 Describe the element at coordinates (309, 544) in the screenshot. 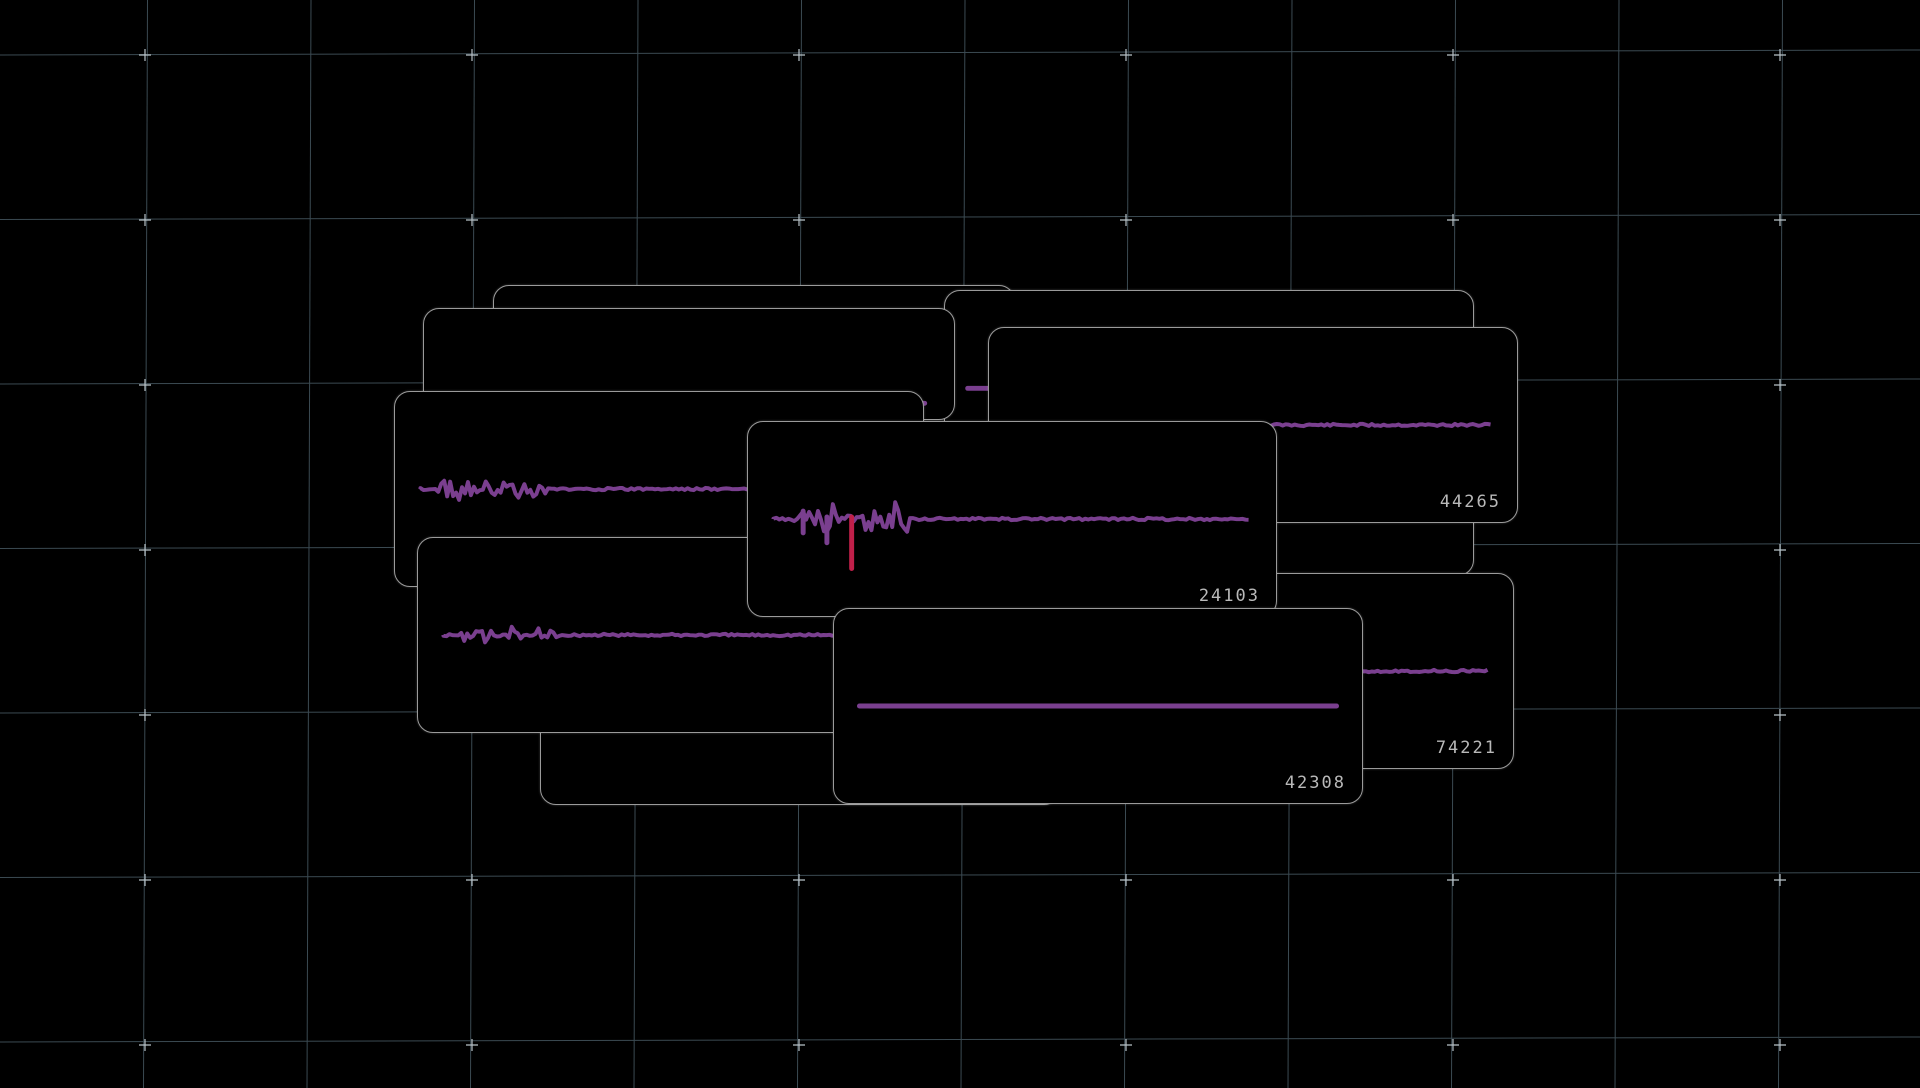

I see `grid-line-vertical` at that location.